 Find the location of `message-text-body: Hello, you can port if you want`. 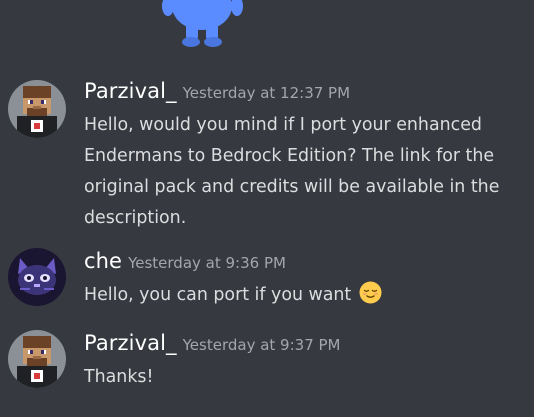

message-text-body: Hello, you can port if you want is located at coordinates (218, 295).